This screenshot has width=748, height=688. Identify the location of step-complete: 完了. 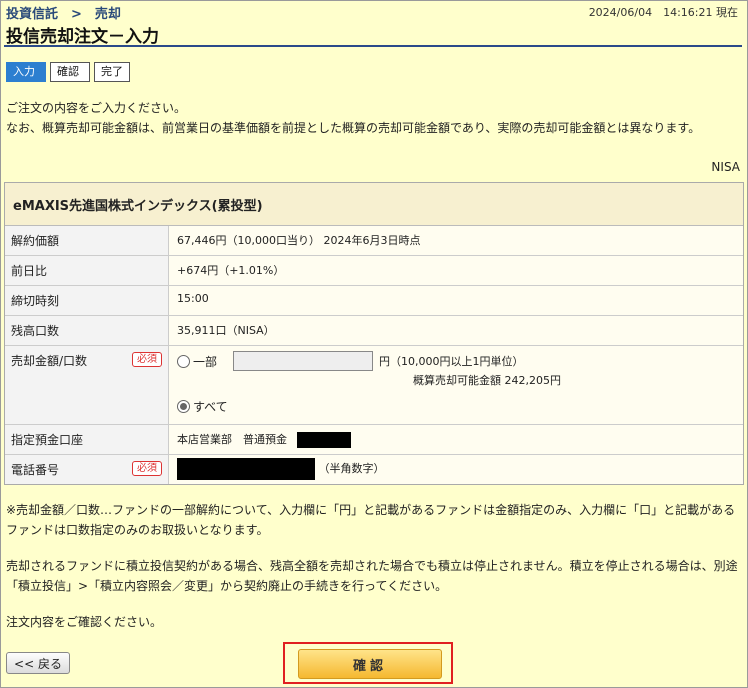
(112, 72).